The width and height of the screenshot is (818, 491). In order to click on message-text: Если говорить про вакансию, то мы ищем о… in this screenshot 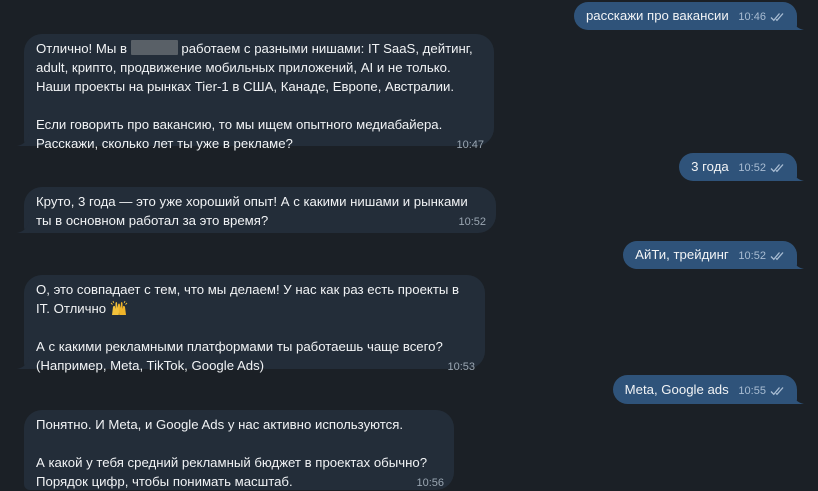, I will do `click(239, 124)`.